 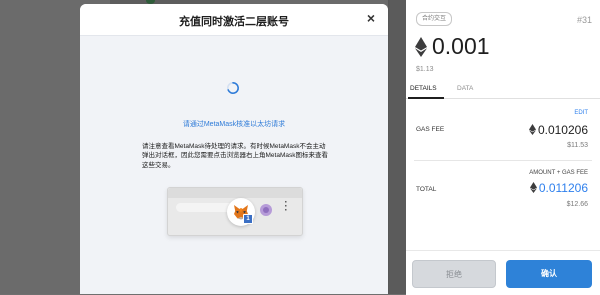 What do you see at coordinates (503, 160) in the screenshot?
I see `section-divider` at bounding box center [503, 160].